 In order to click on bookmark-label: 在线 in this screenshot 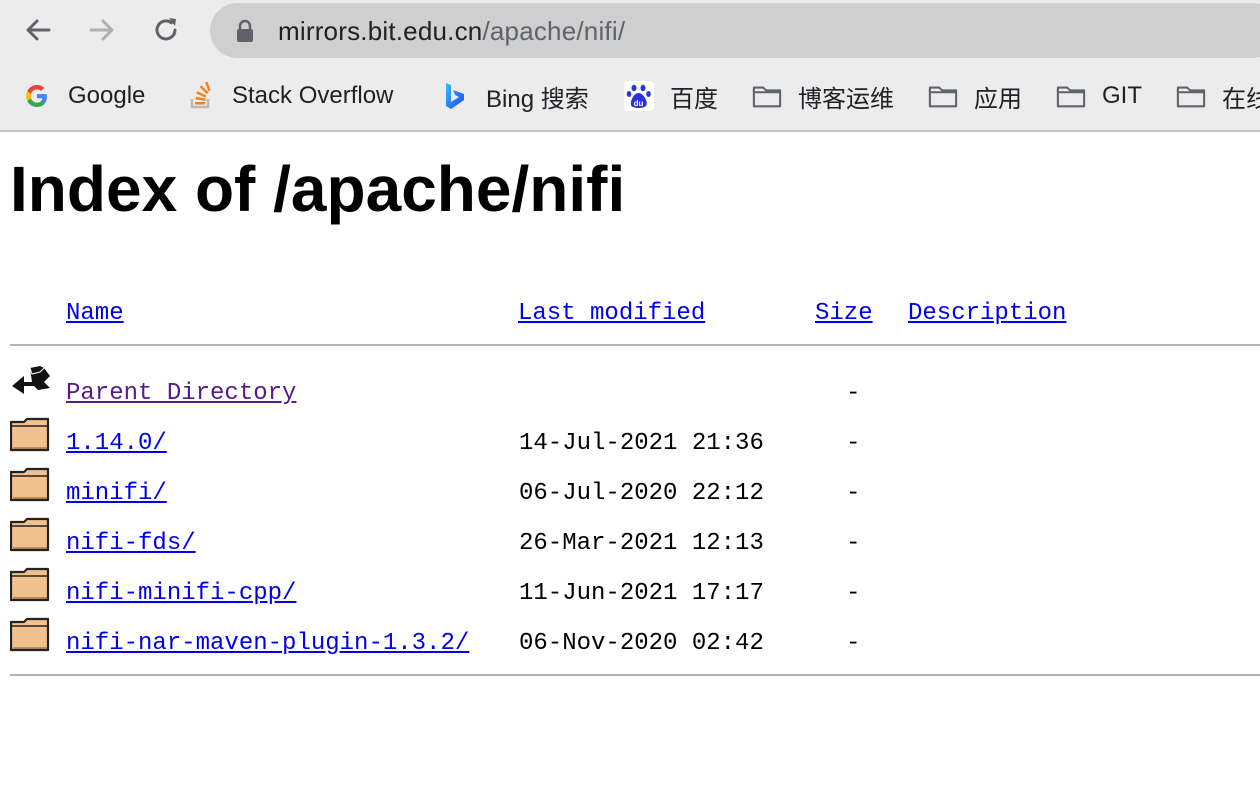, I will do `click(1241, 99)`.